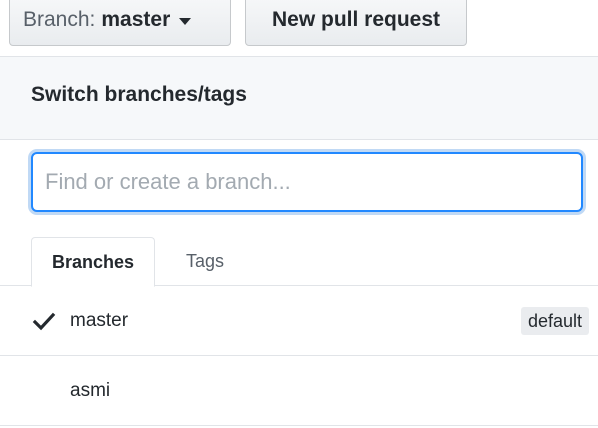 Image resolution: width=598 pixels, height=428 pixels. What do you see at coordinates (139, 94) in the screenshot?
I see `dropdown-title: Switch branches/tags` at bounding box center [139, 94].